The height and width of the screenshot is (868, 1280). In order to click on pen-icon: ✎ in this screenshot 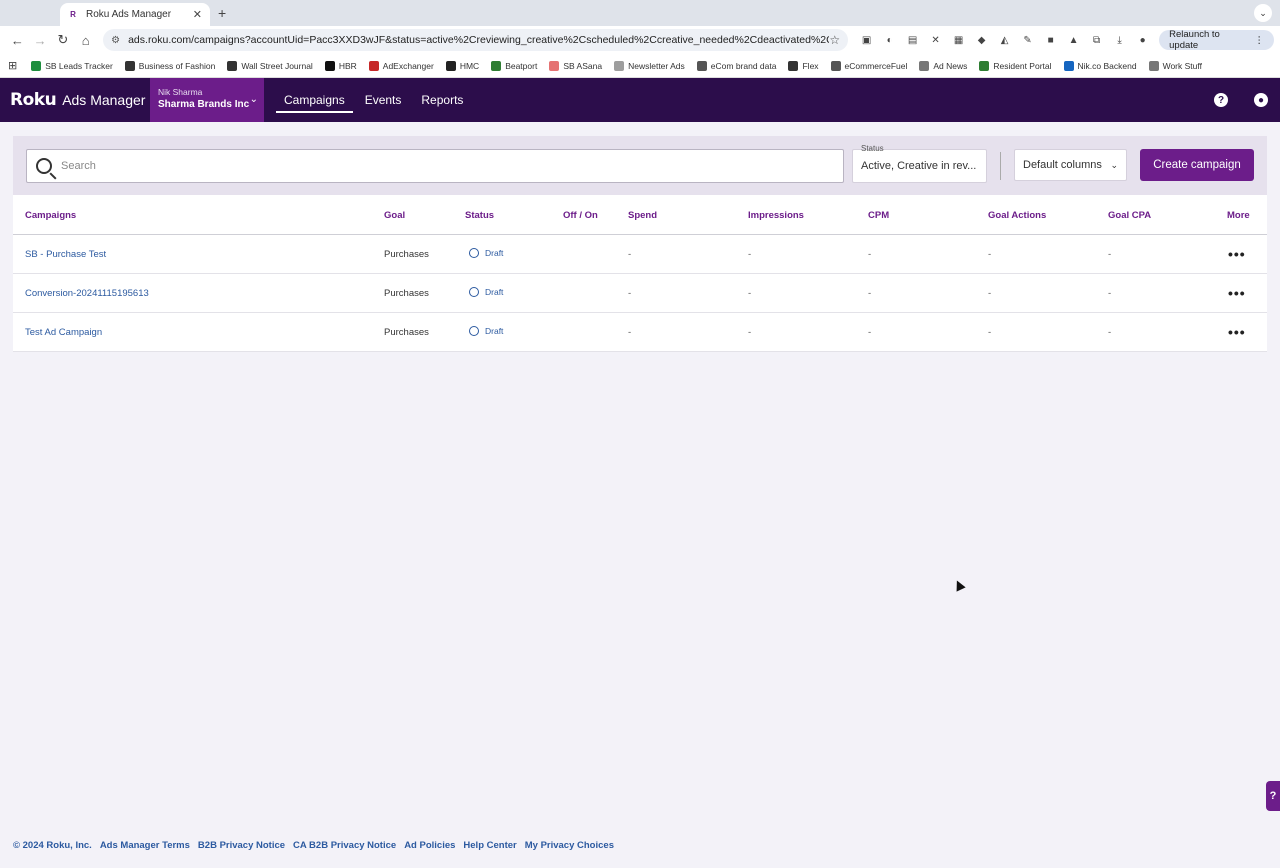, I will do `click(1027, 40)`.